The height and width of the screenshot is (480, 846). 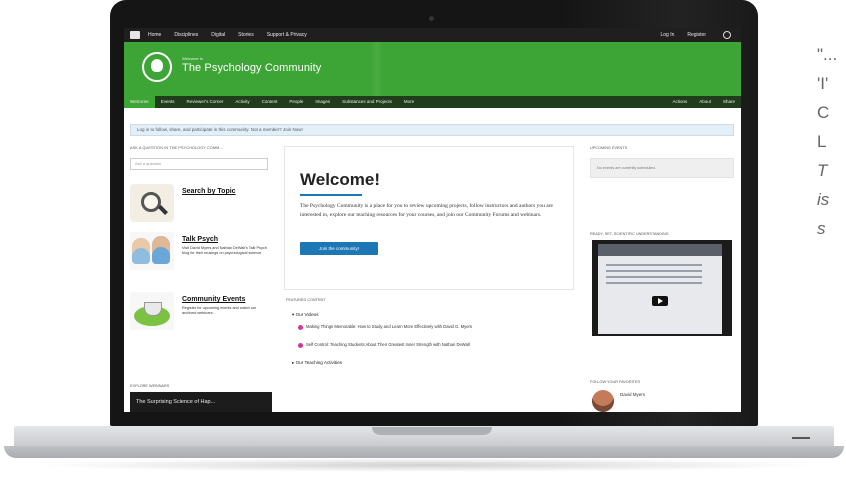 What do you see at coordinates (660, 289) in the screenshot?
I see `video-slide` at bounding box center [660, 289].